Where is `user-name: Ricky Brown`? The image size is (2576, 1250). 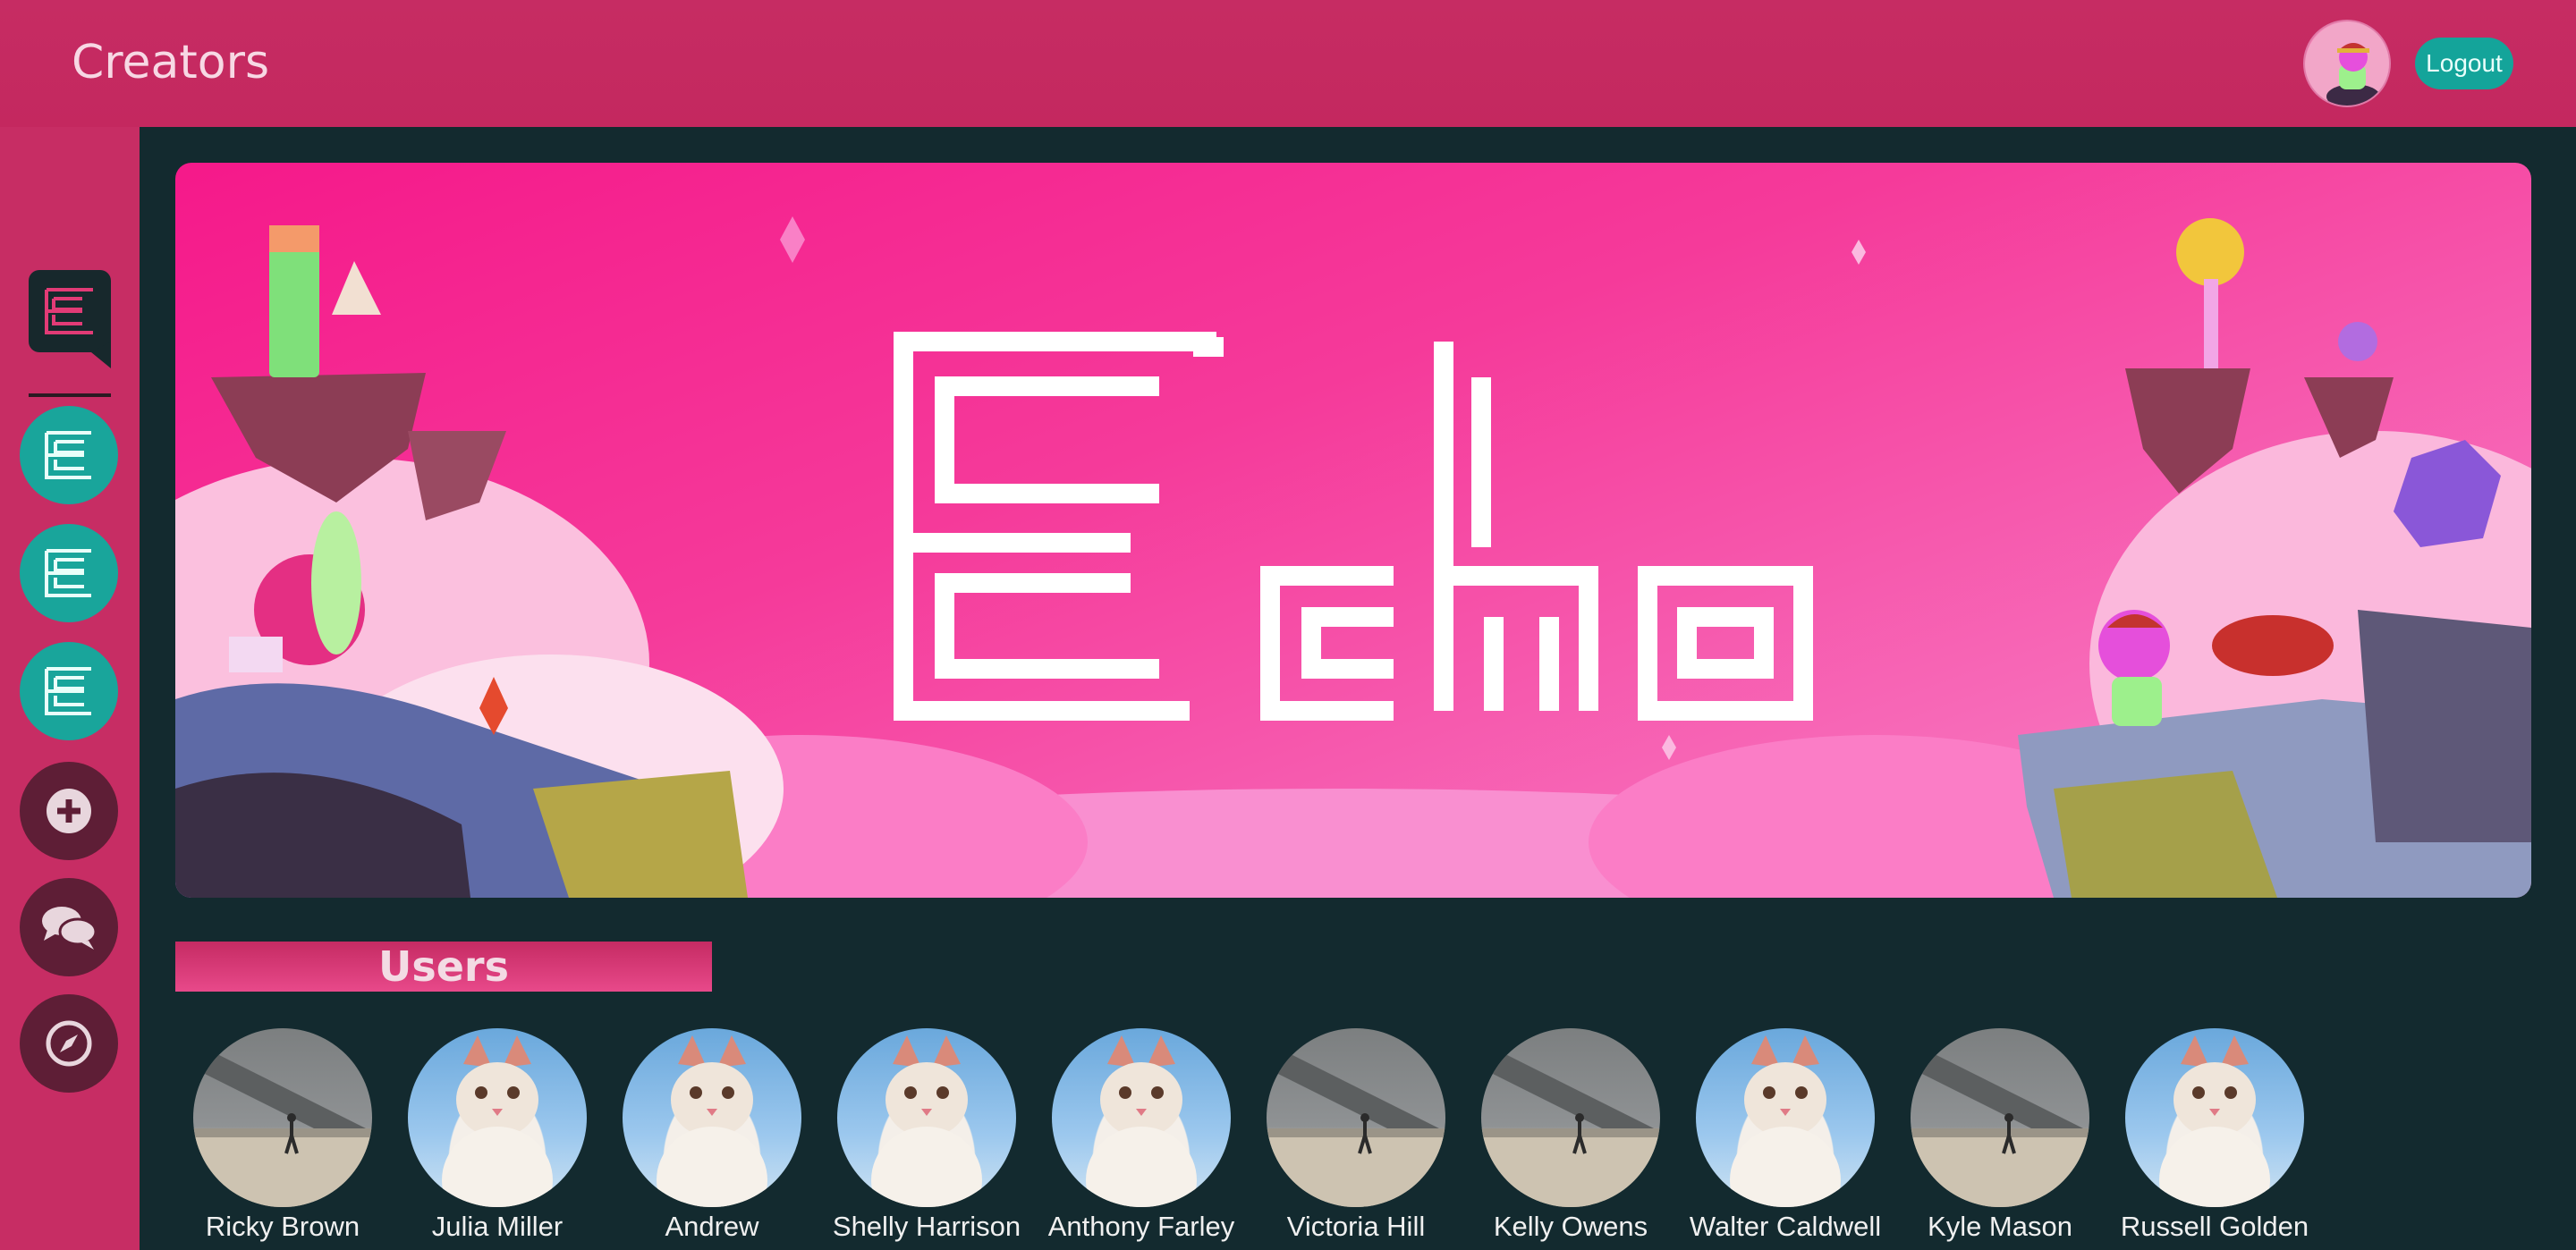 user-name: Ricky Brown is located at coordinates (282, 1227).